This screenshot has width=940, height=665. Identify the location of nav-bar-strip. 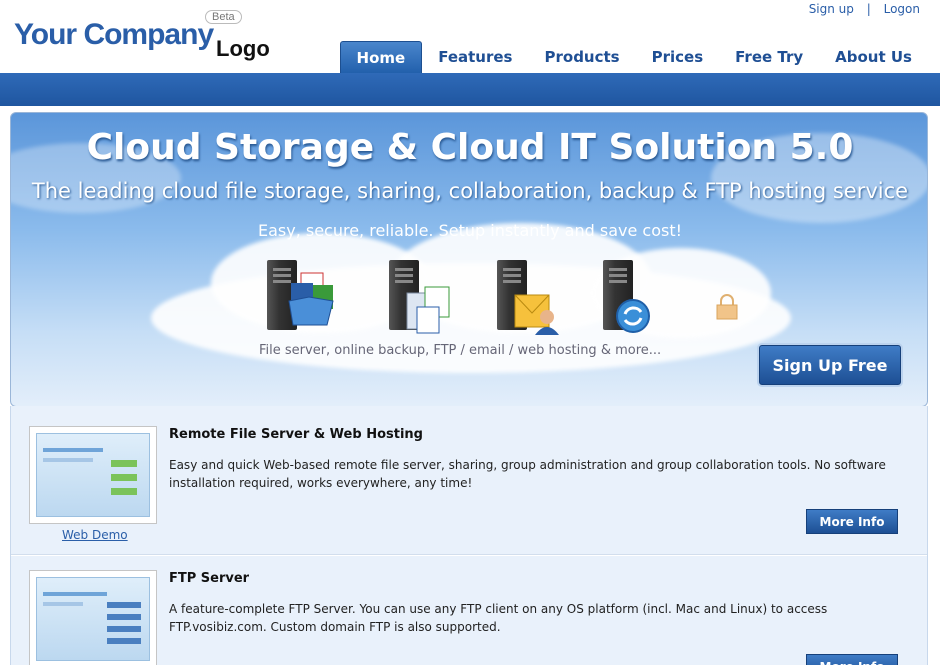
(470, 89).